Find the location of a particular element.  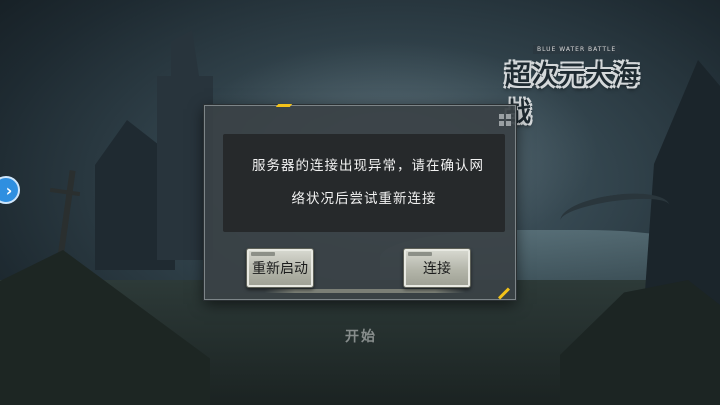

restart-button: 重新启动 is located at coordinates (280, 268).